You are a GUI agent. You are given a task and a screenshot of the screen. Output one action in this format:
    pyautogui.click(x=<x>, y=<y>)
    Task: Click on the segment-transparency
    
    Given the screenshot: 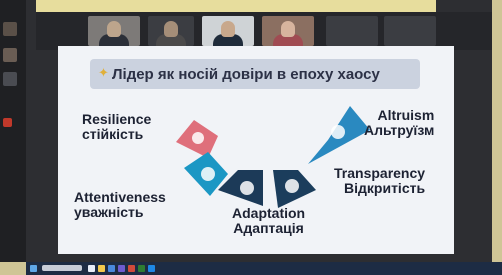 What is the action you would take?
    pyautogui.click(x=294, y=189)
    